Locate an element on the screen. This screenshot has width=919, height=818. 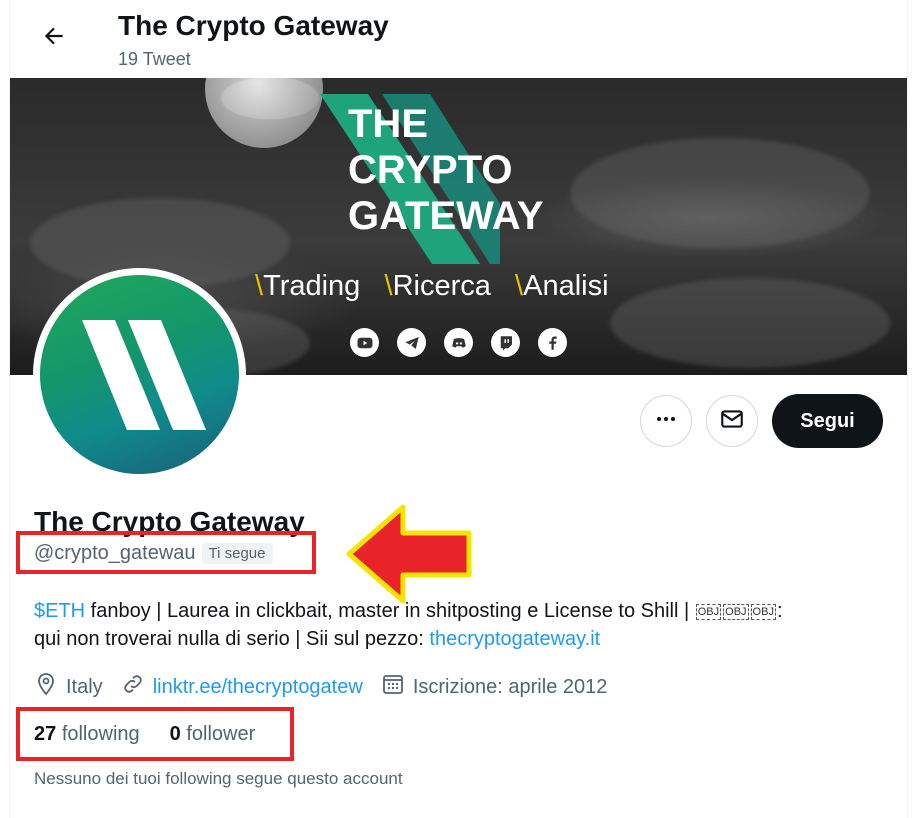
joined-item: Iscrizione: aprile 2012 is located at coordinates (494, 687).